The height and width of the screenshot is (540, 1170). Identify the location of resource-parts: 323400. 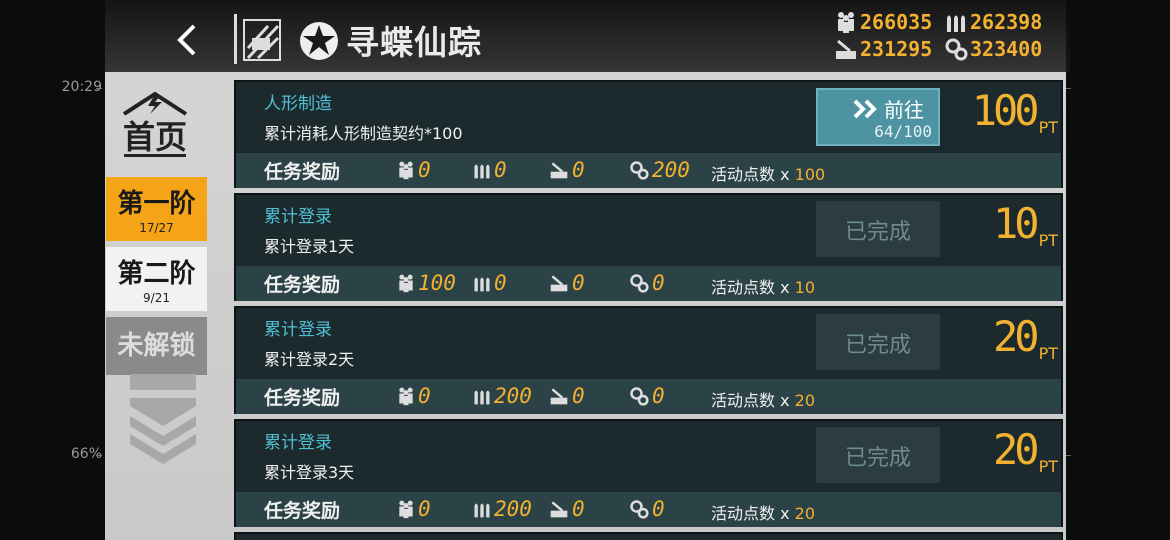
(993, 49).